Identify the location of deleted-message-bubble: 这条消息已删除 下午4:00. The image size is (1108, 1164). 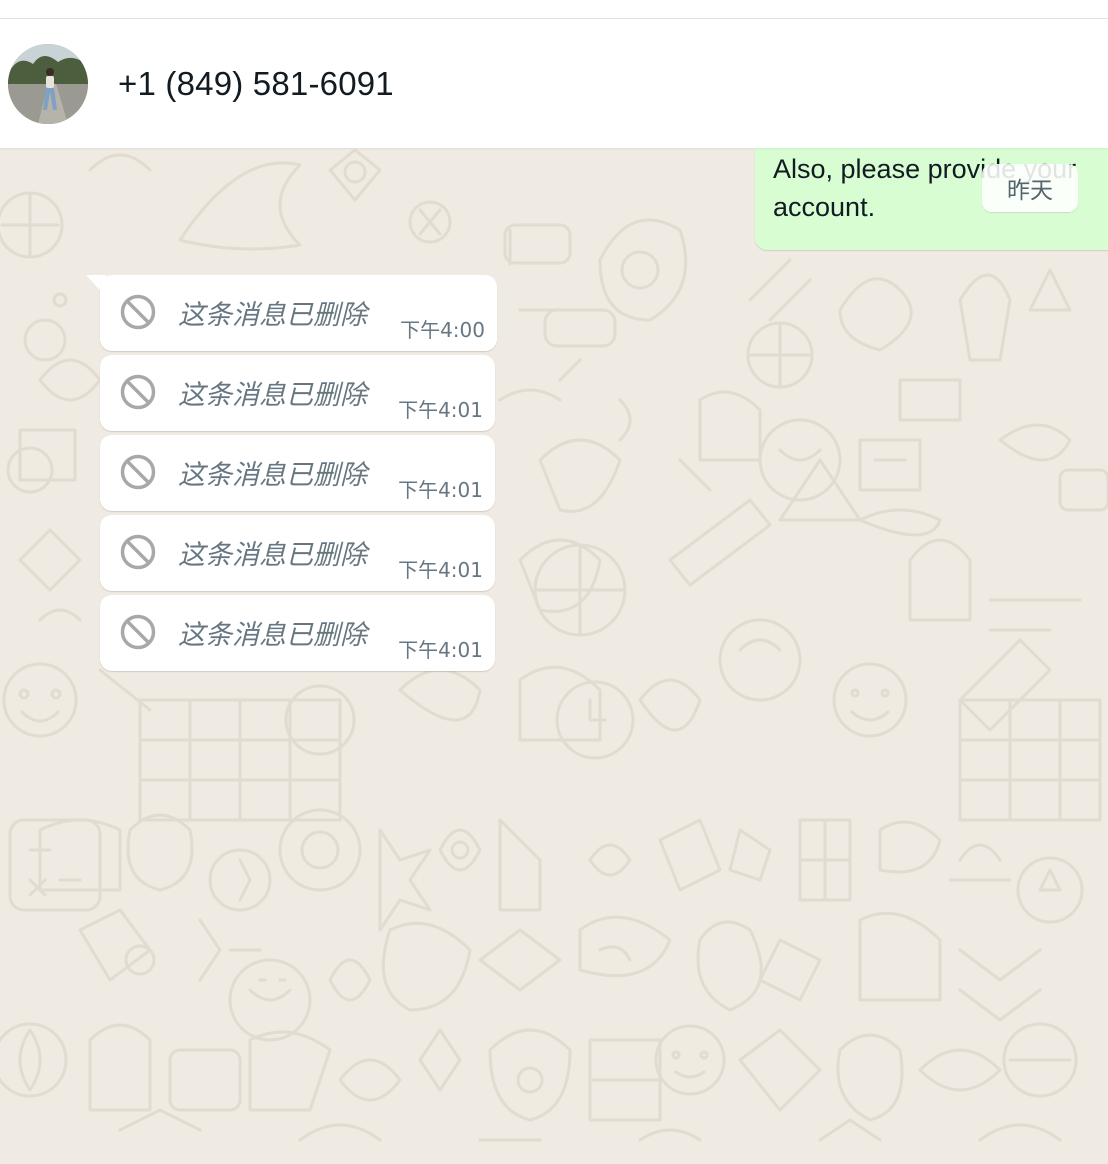
(298, 313).